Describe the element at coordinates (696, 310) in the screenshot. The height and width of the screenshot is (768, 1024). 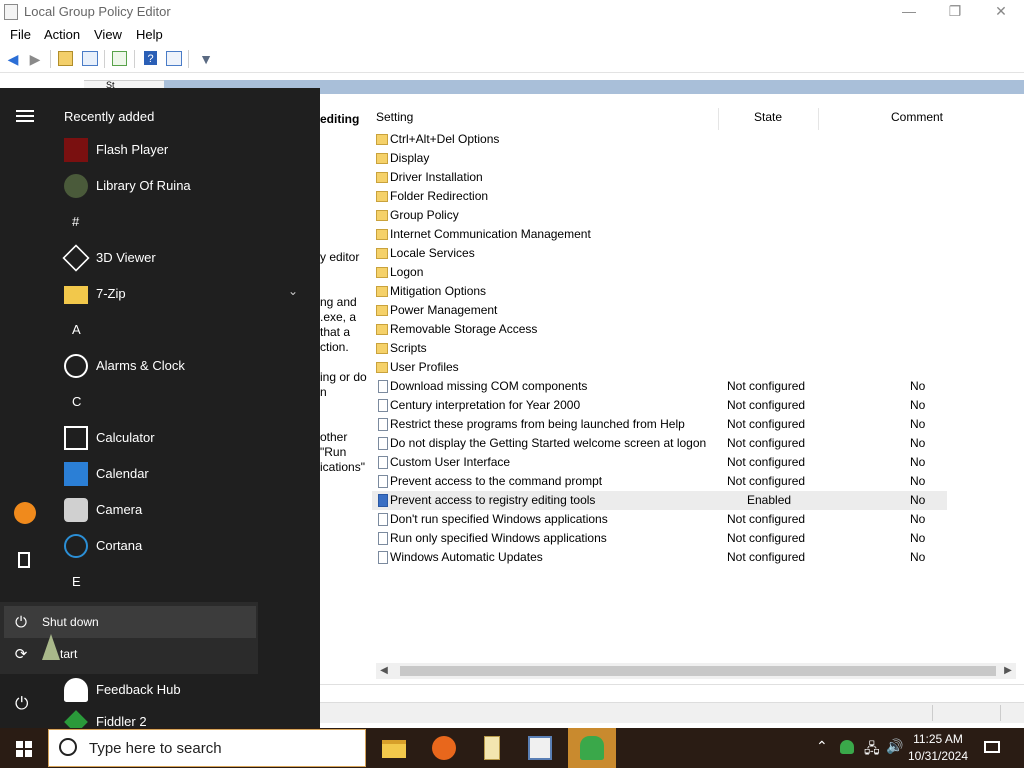
I see `folder-row: Power Management` at that location.